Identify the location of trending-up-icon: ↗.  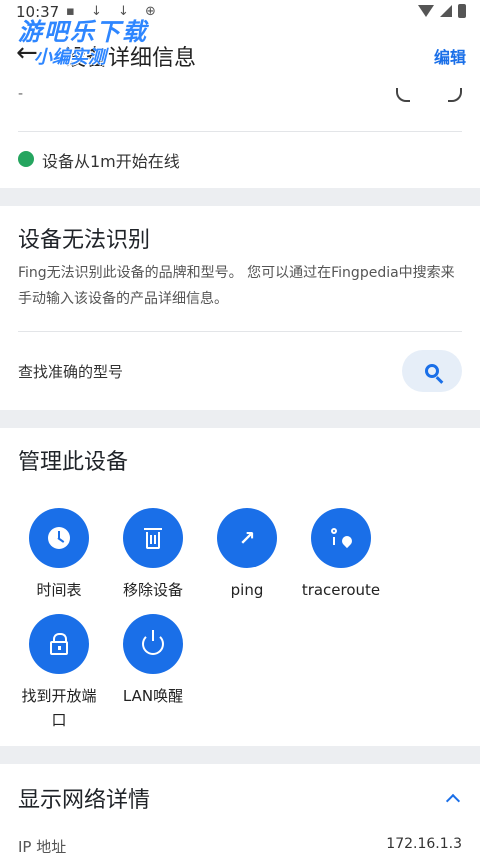
(247, 538).